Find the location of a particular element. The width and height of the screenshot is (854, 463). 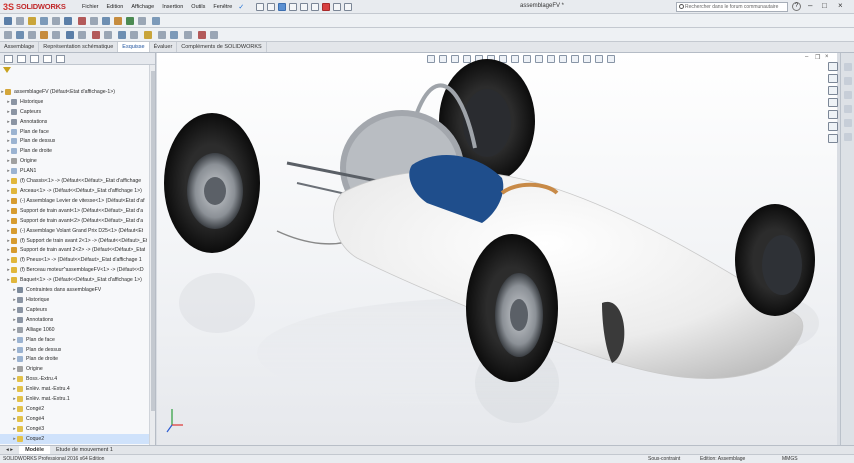

instant2d-icon is located at coordinates (122, 35).